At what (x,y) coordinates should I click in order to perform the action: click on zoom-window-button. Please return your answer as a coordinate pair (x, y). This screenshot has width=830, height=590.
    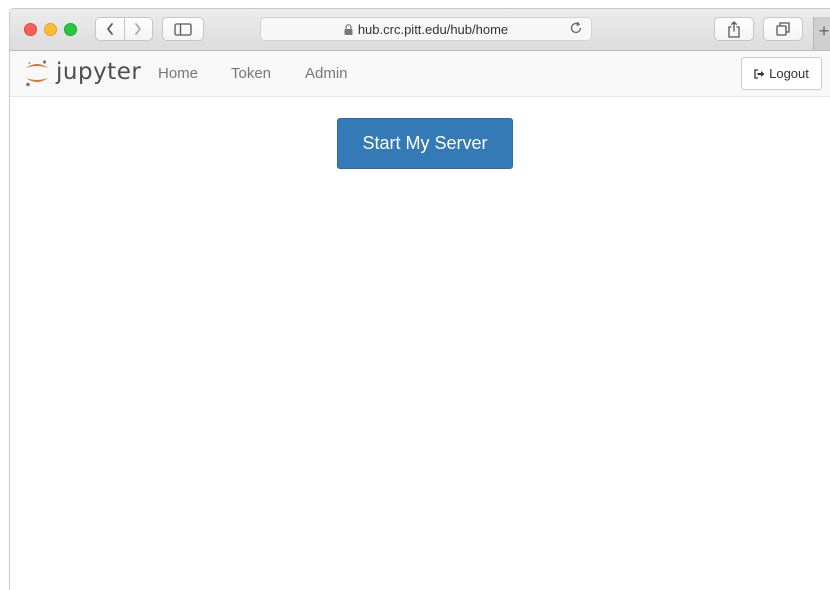
    Looking at the image, I should click on (70, 29).